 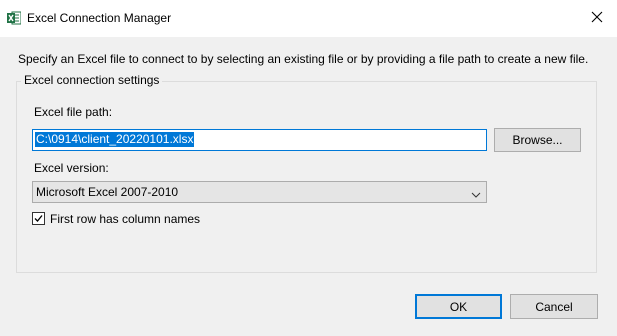 I want to click on close-button, so click(x=597, y=18).